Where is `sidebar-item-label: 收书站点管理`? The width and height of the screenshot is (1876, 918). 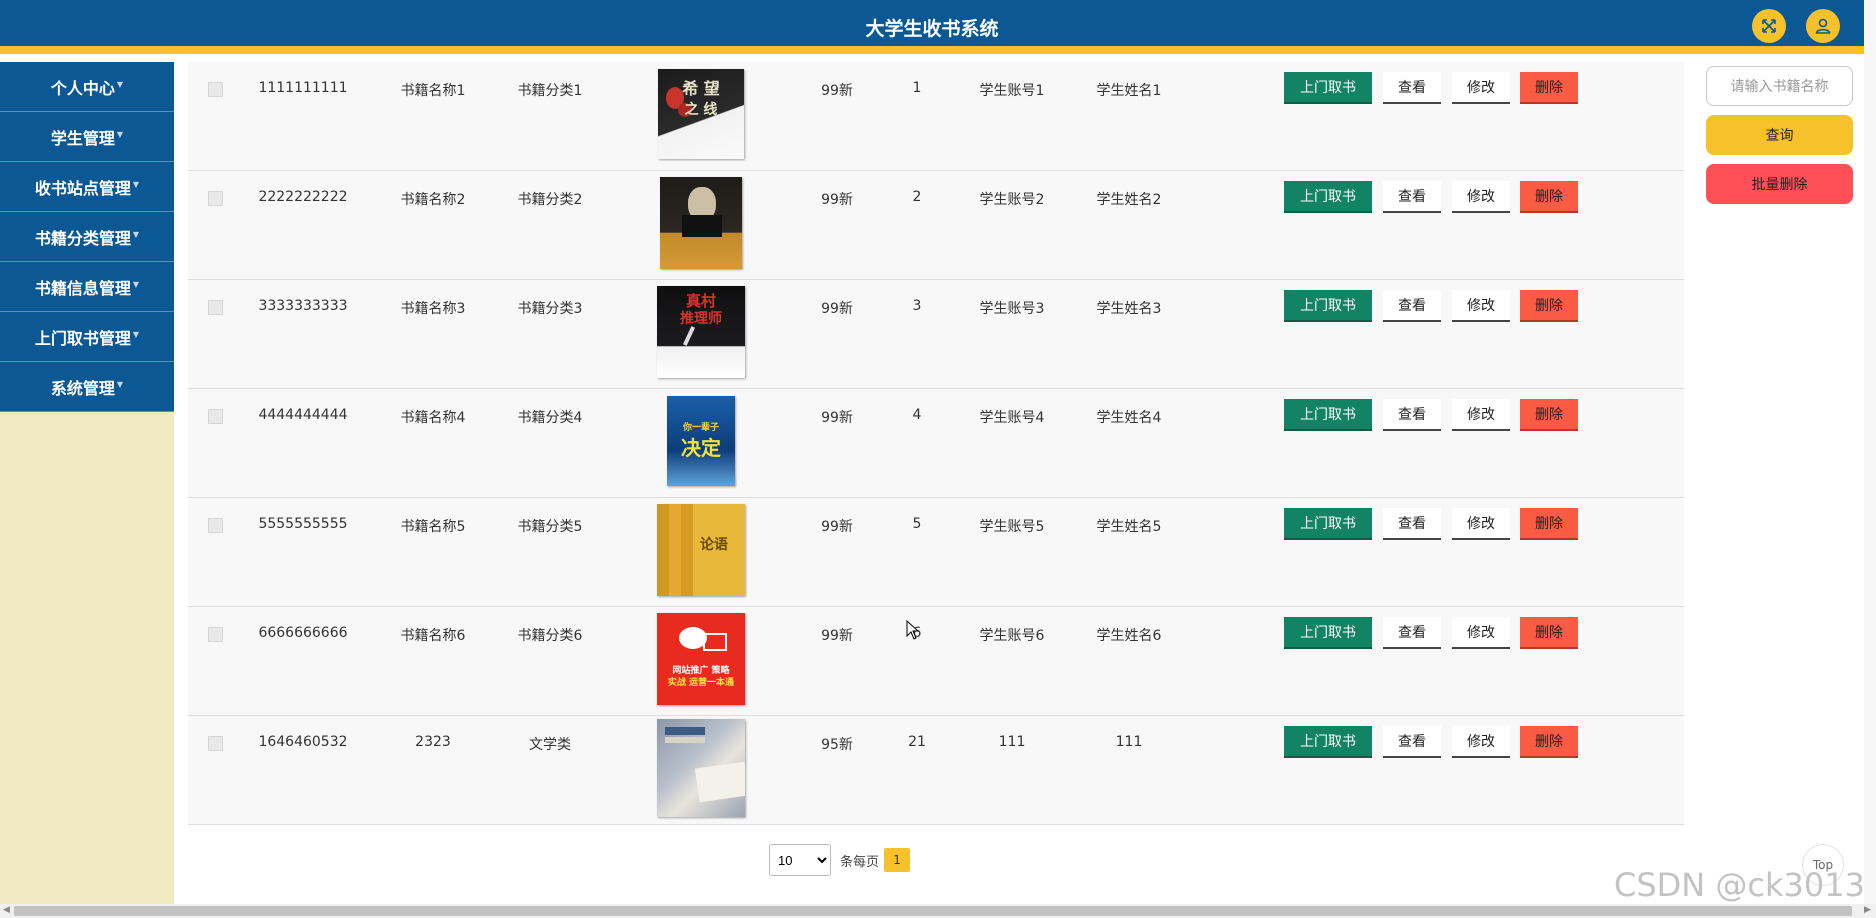
sidebar-item-label: 收书站点管理 is located at coordinates (82, 188).